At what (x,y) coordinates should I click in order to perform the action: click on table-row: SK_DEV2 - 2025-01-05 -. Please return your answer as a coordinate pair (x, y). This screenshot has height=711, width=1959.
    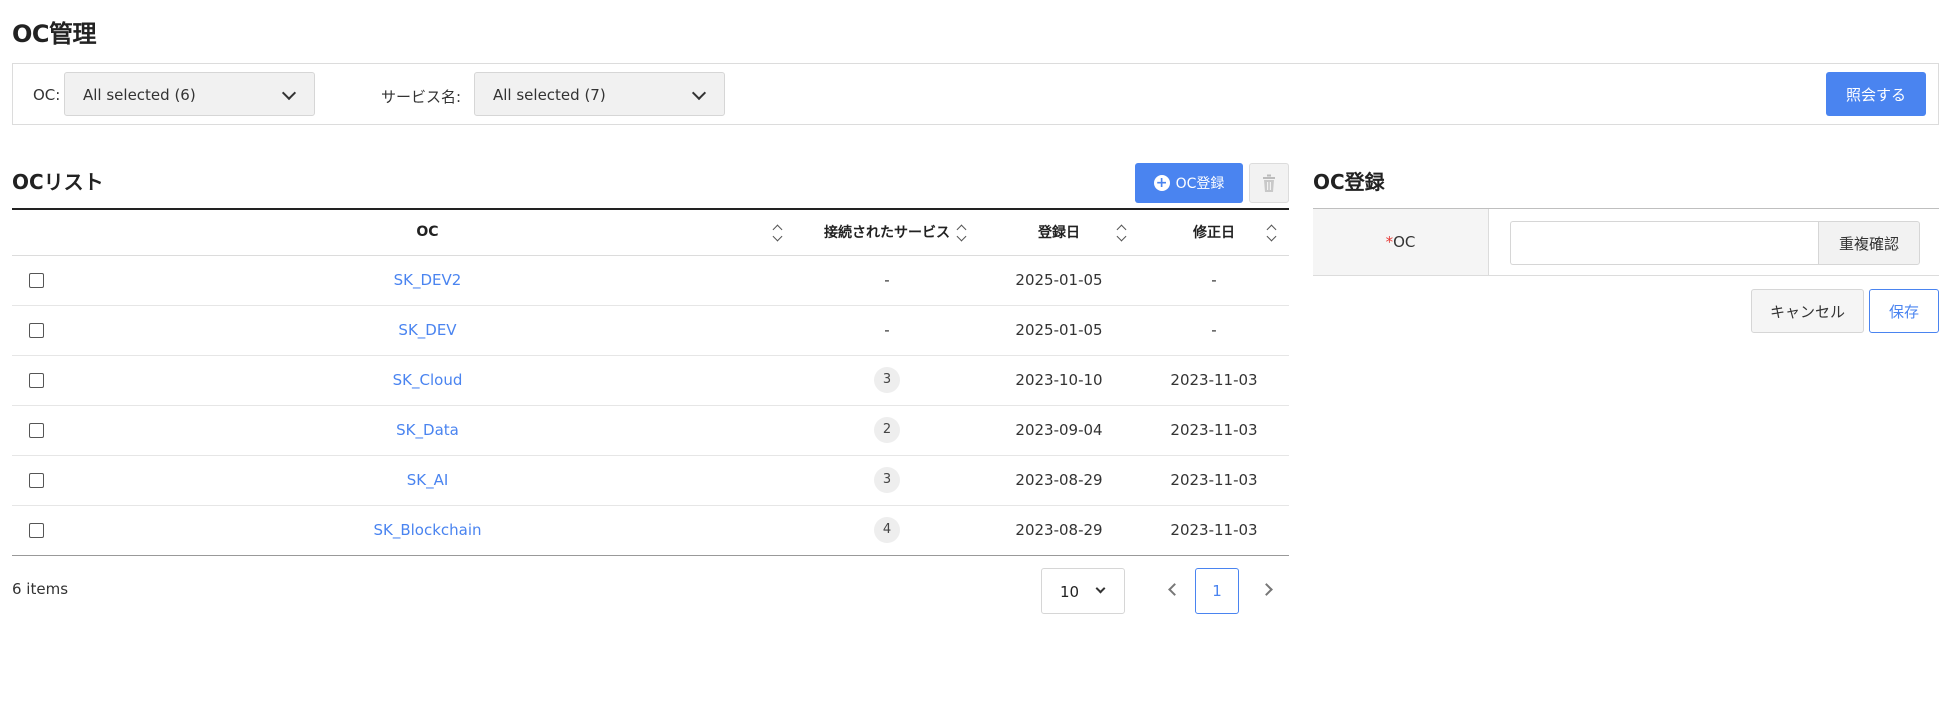
    Looking at the image, I should click on (650, 280).